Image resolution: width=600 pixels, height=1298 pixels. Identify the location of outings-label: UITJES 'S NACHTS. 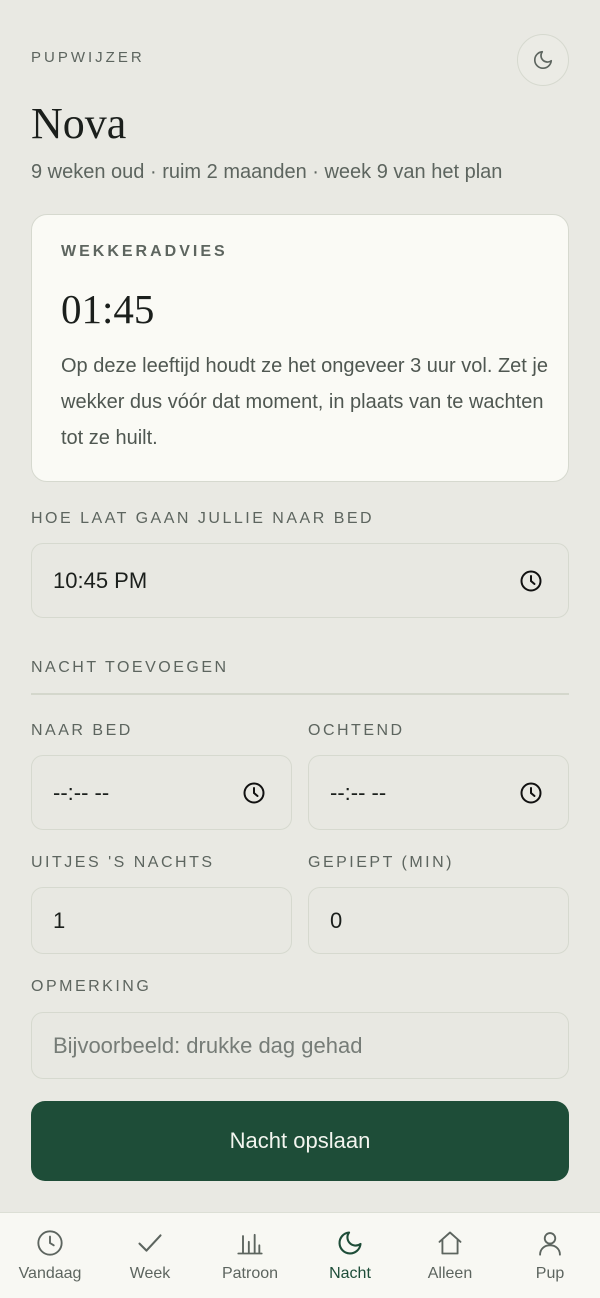
(123, 862).